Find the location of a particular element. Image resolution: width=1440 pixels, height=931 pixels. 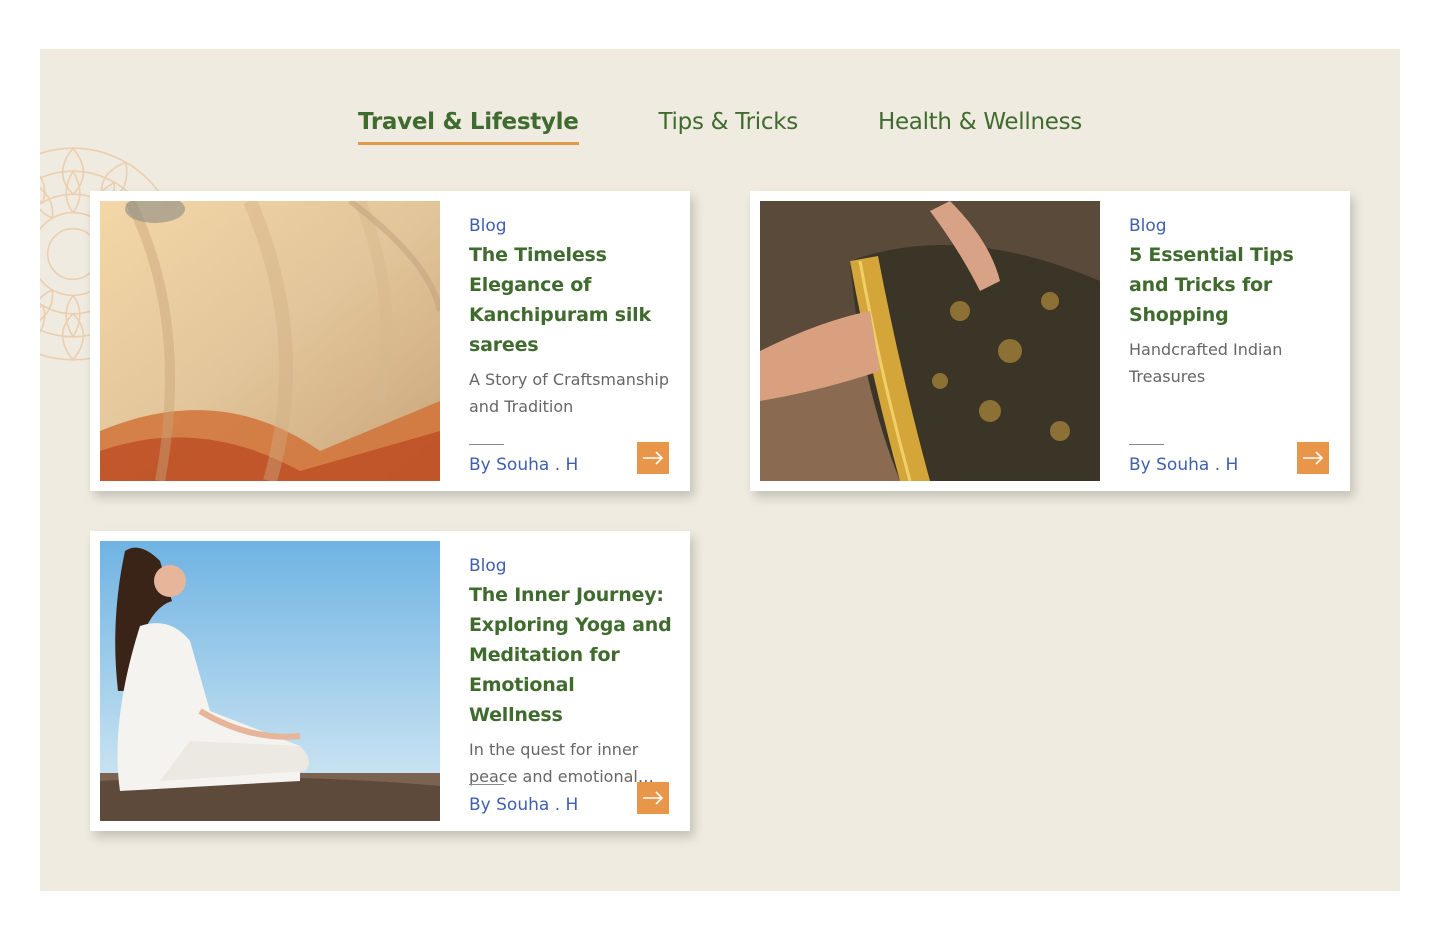

card-description: Handcrafted Indian Treasures is located at coordinates (1206, 363).